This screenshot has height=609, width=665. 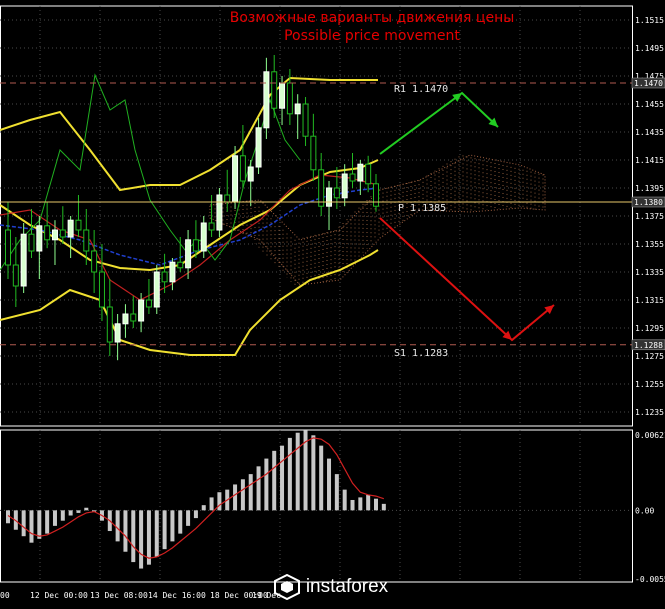 What do you see at coordinates (649, 48) in the screenshot?
I see `price-tick-label: 1.1495` at bounding box center [649, 48].